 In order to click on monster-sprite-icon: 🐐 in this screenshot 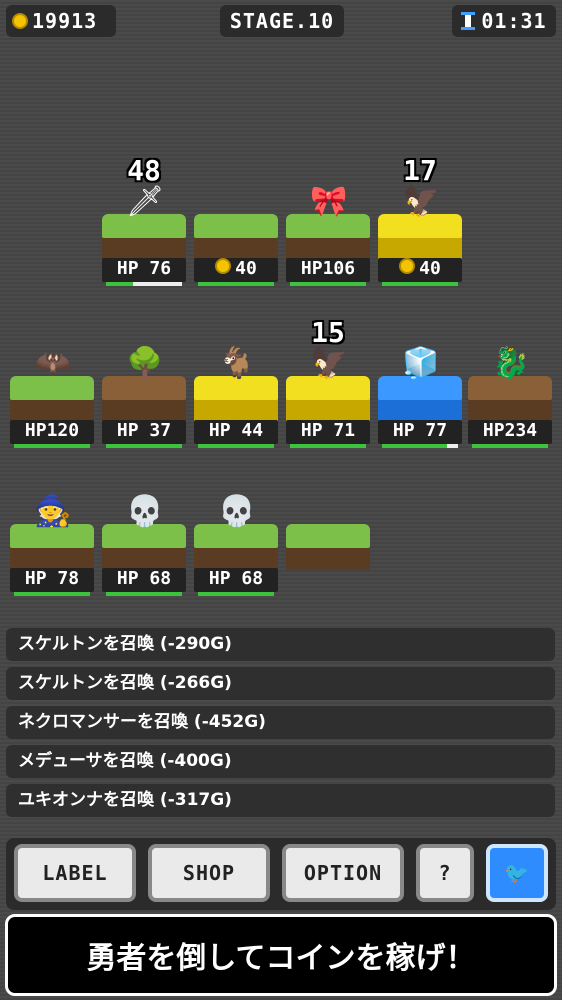, I will do `click(237, 363)`.